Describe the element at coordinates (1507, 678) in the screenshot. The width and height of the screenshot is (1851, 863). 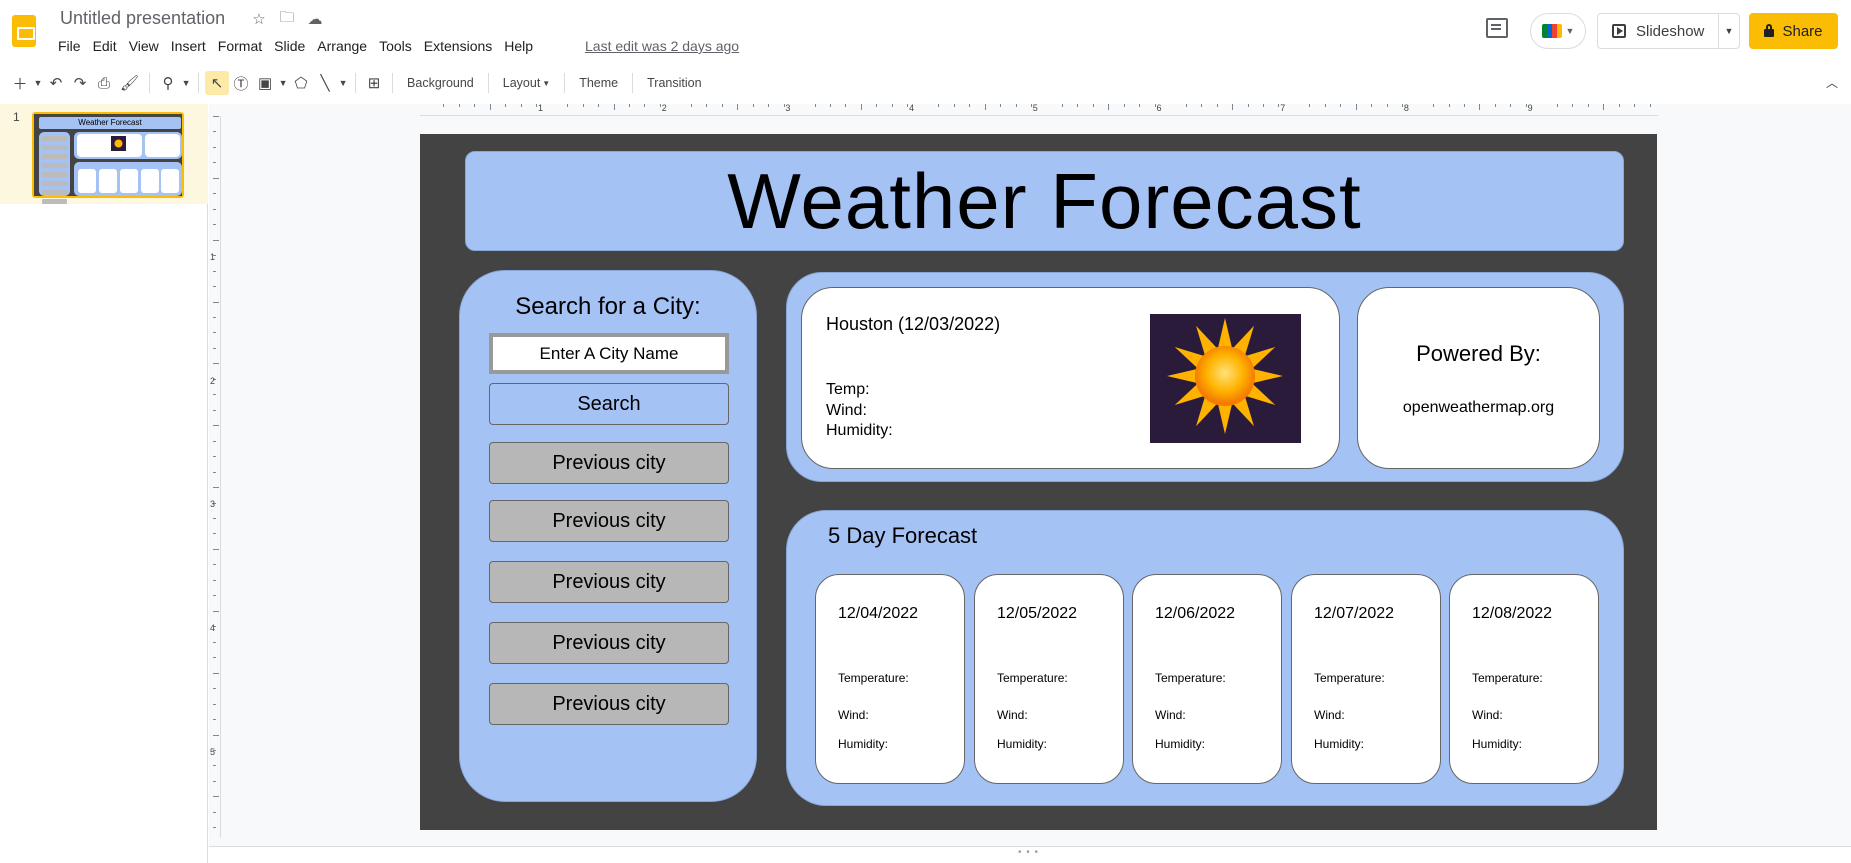
I see `forecast-temp-label: Temperature:` at that location.